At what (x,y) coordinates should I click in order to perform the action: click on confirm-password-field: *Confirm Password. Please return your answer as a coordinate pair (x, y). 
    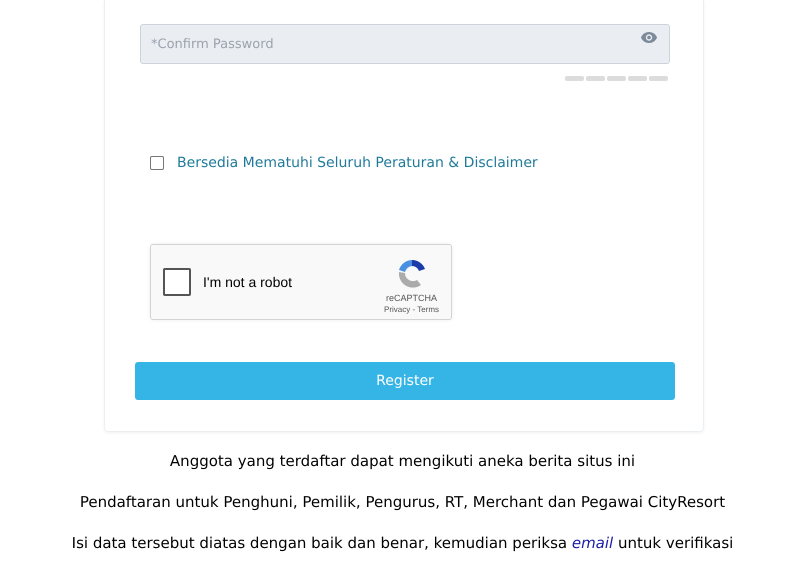
    Looking at the image, I should click on (405, 44).